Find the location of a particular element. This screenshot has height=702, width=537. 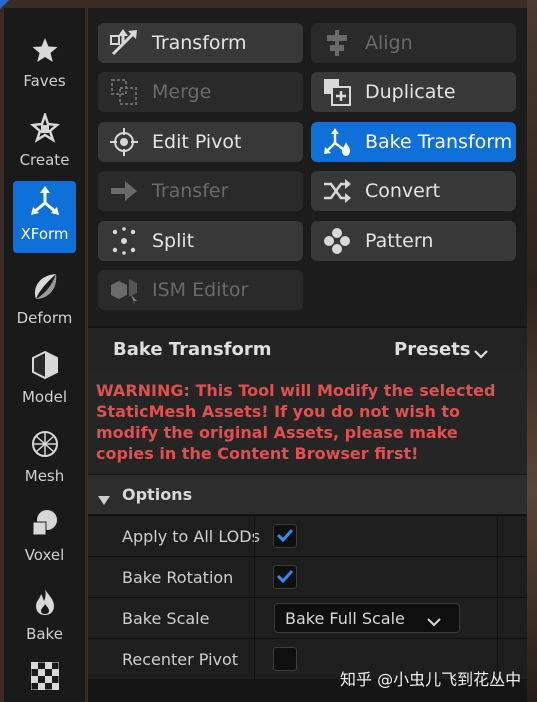

sidebar-item-faves: Faves is located at coordinates (44, 64).